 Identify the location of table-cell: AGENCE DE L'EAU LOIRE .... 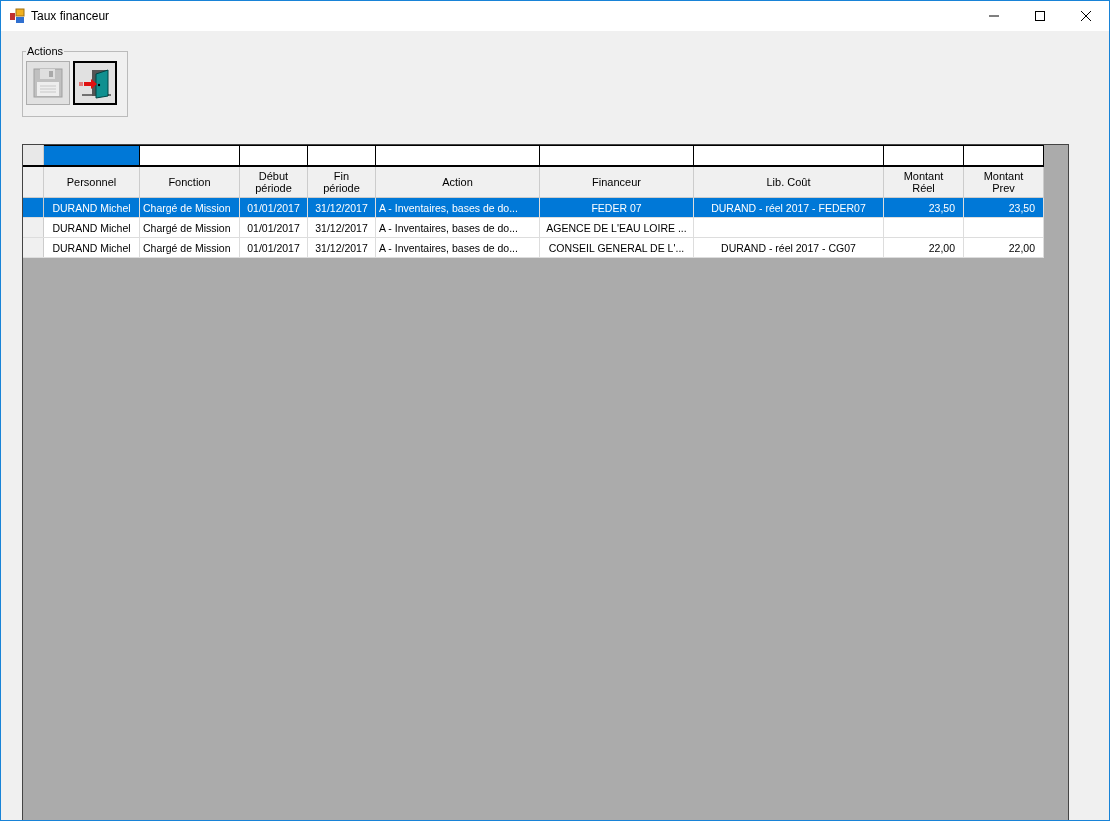
(616, 227).